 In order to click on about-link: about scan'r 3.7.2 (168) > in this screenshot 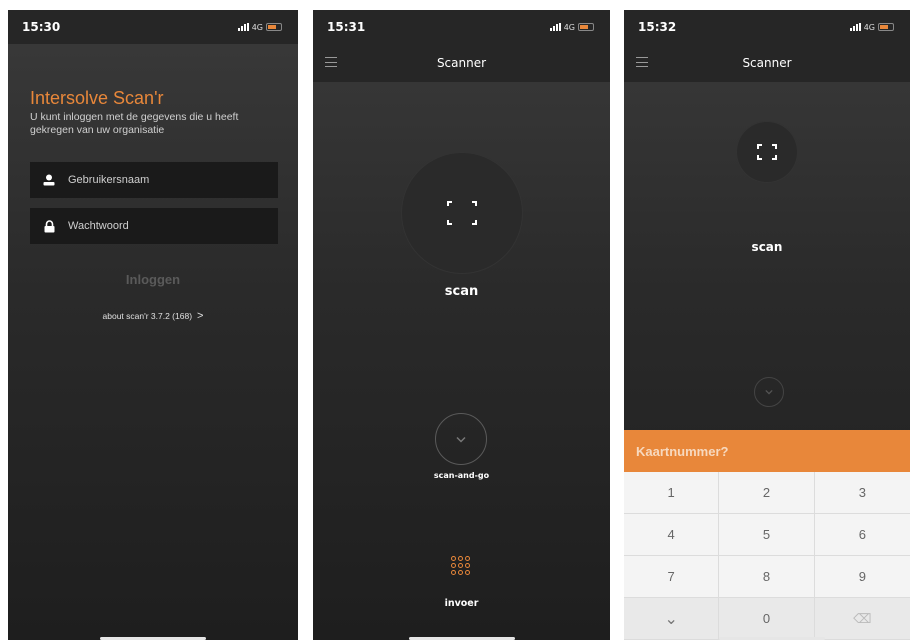, I will do `click(153, 316)`.